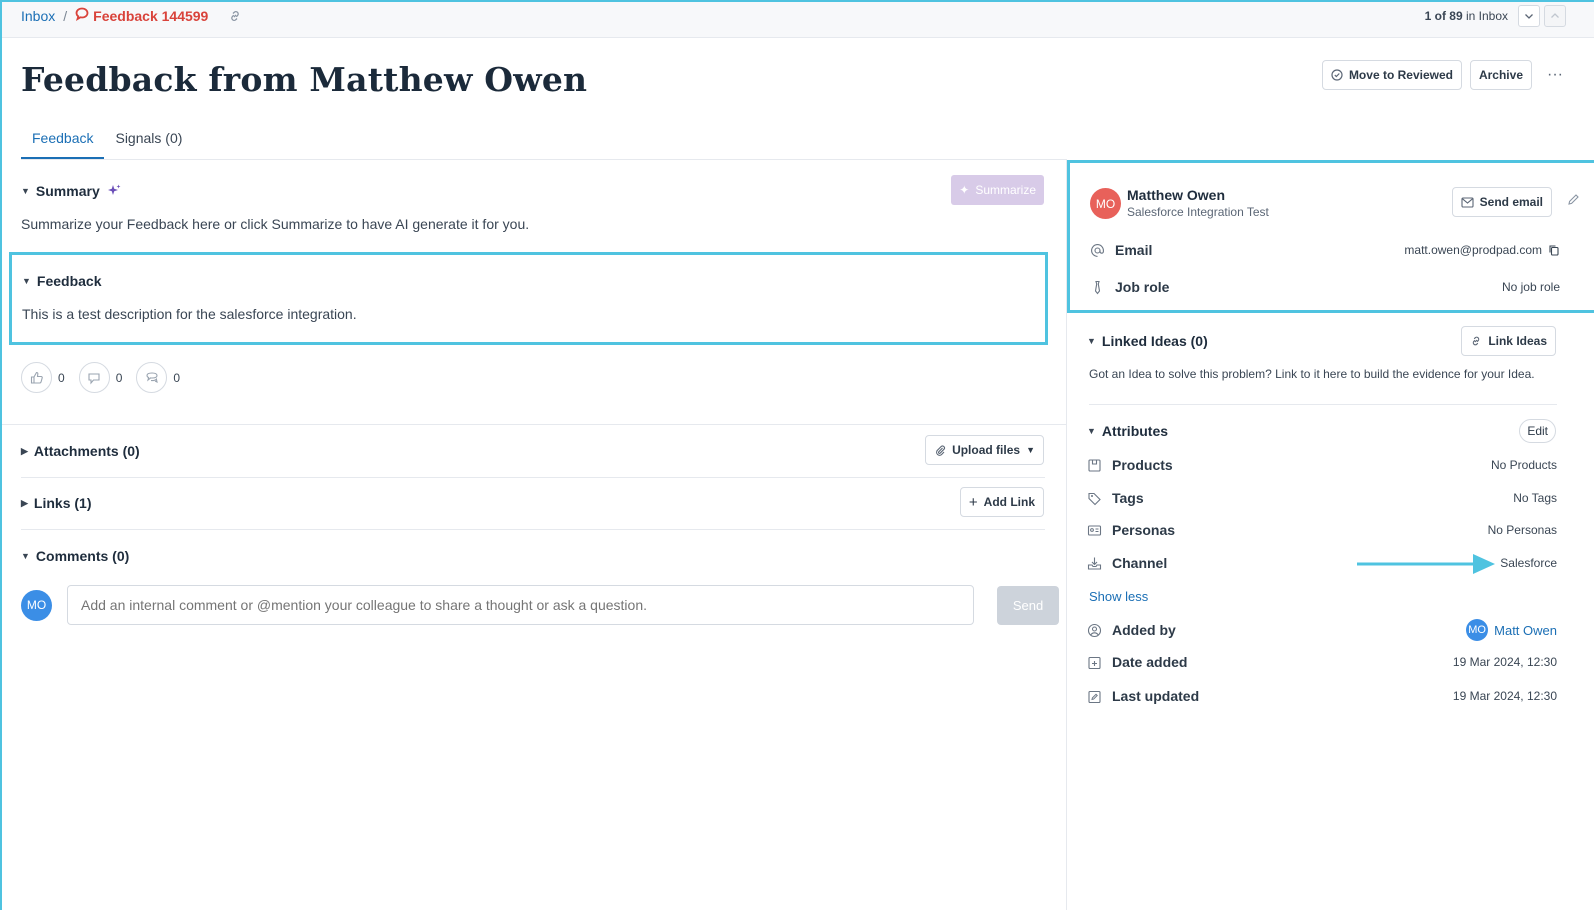 The height and width of the screenshot is (910, 1594). Describe the element at coordinates (1573, 199) in the screenshot. I see `pencil-icon` at that location.